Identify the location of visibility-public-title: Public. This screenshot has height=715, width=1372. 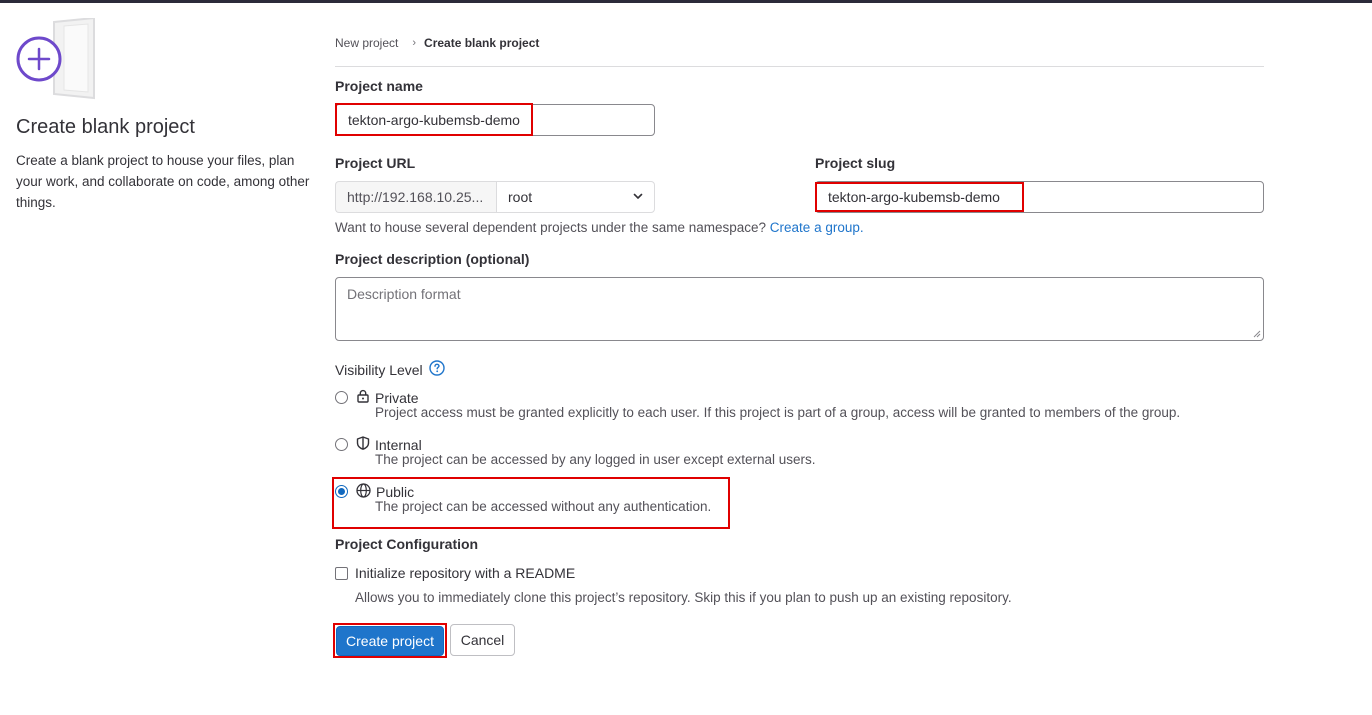
(395, 492).